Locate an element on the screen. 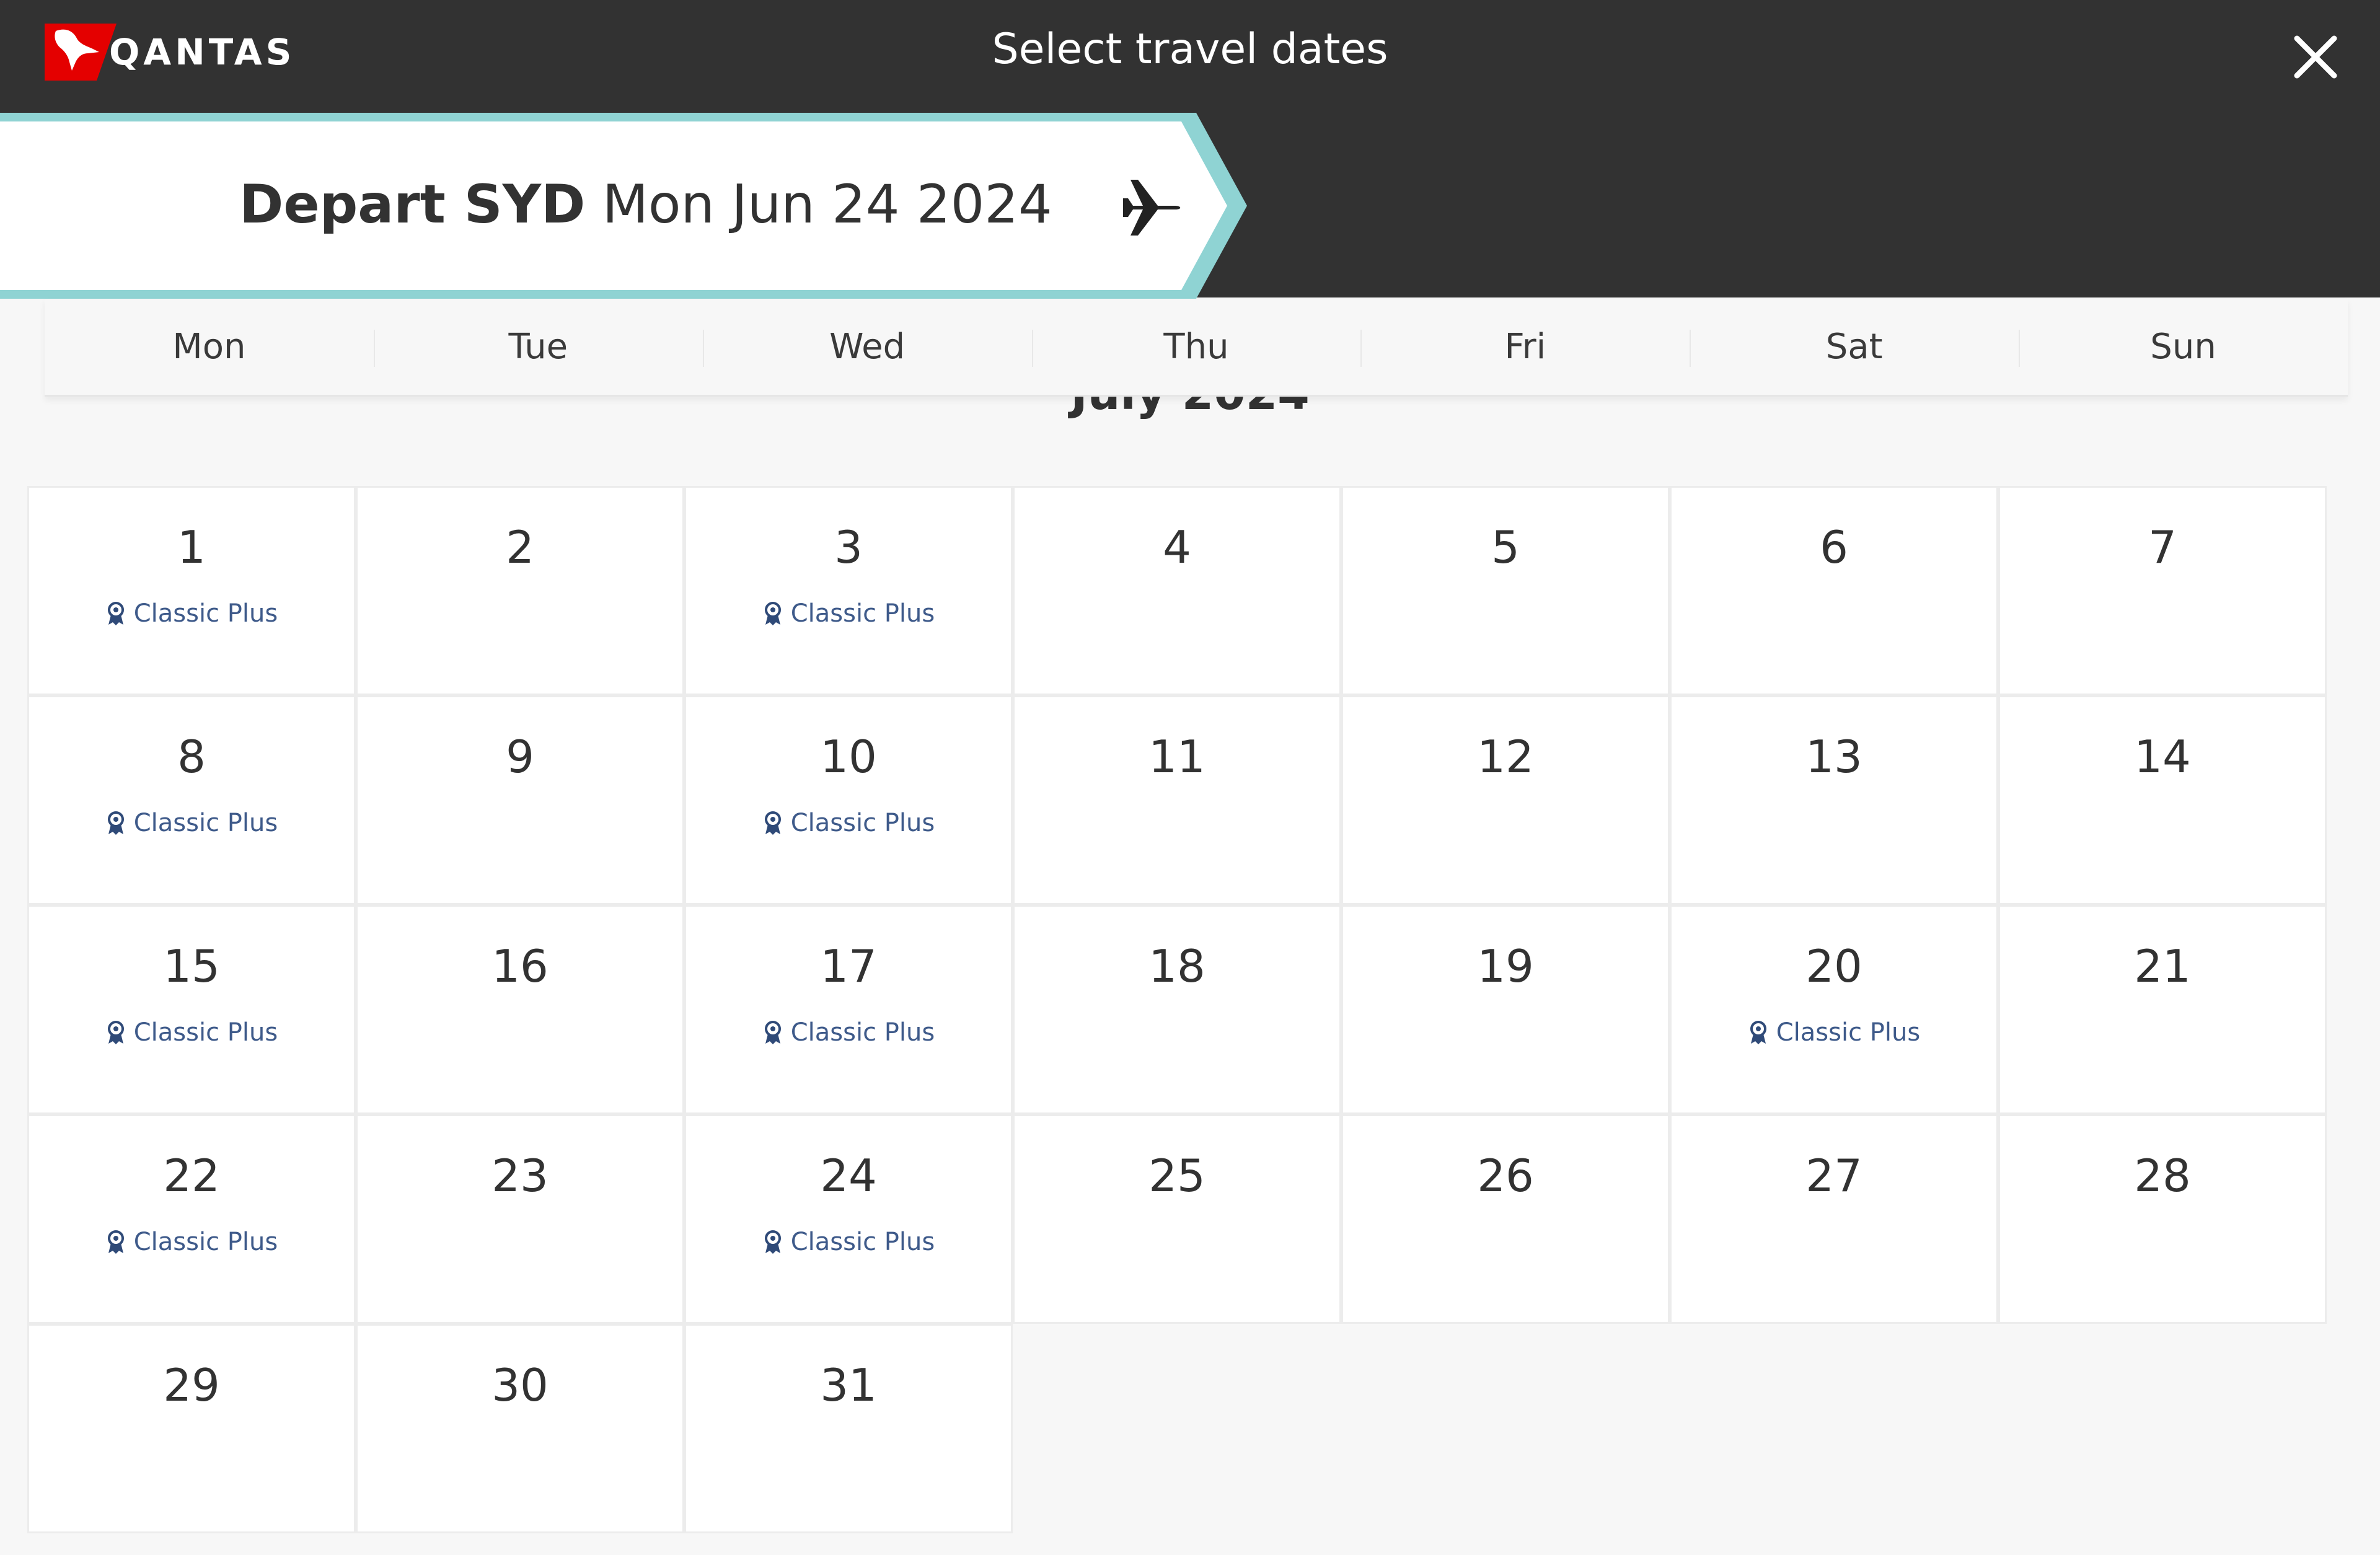 Image resolution: width=2380 pixels, height=1555 pixels. day-number: 19 is located at coordinates (1505, 966).